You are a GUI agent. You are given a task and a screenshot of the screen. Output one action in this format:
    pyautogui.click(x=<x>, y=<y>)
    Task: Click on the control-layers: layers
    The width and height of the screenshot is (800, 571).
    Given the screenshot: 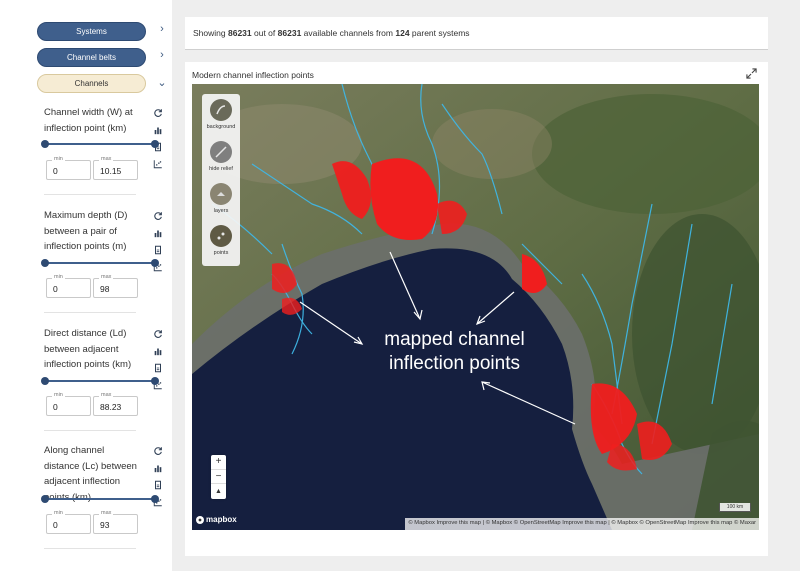 What is the action you would take?
    pyautogui.click(x=221, y=198)
    